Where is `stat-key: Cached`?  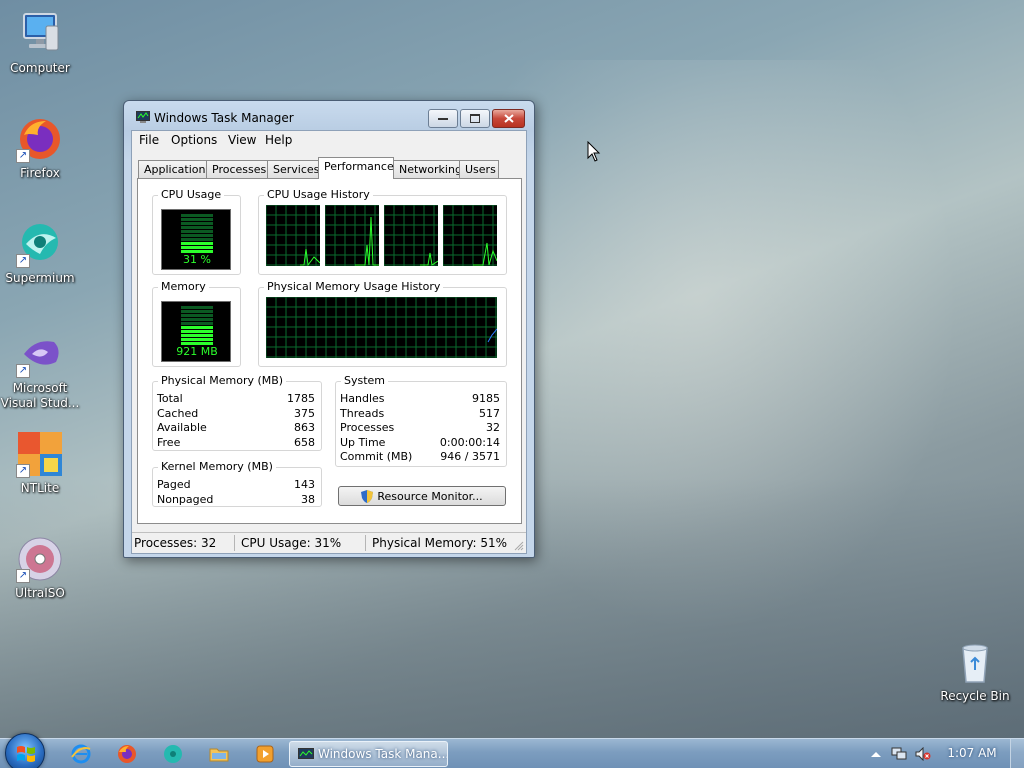 stat-key: Cached is located at coordinates (178, 413).